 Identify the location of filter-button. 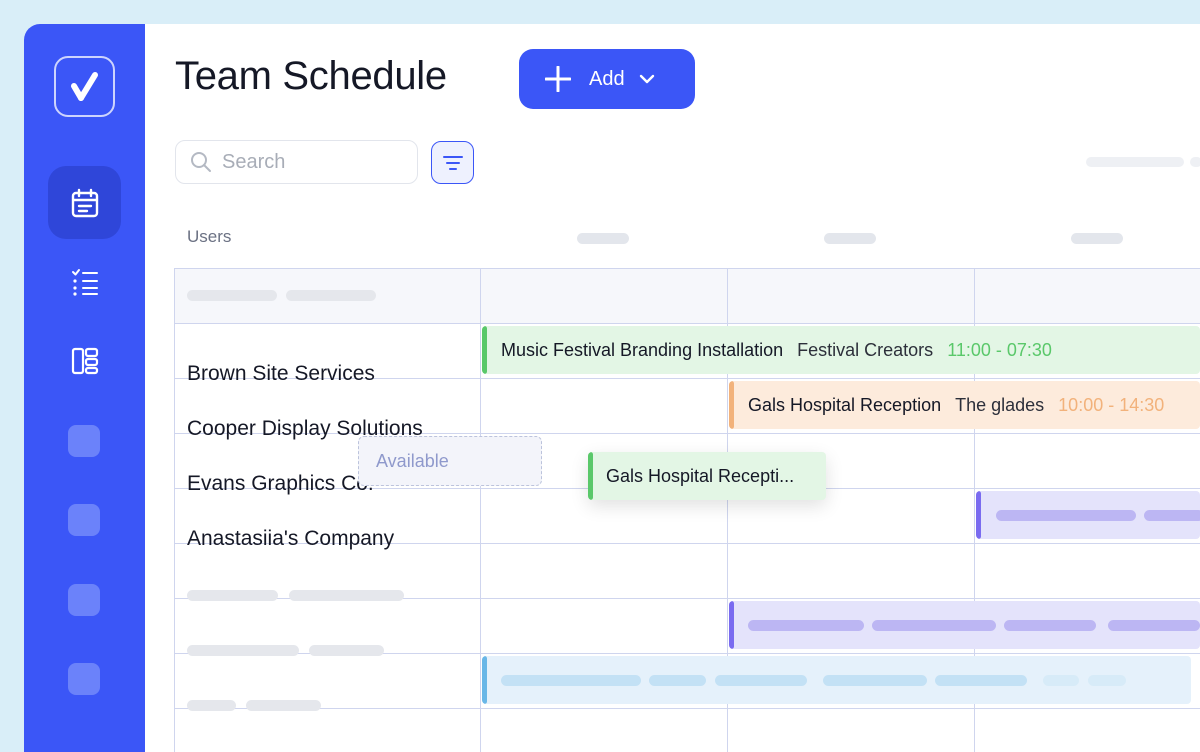
(452, 162).